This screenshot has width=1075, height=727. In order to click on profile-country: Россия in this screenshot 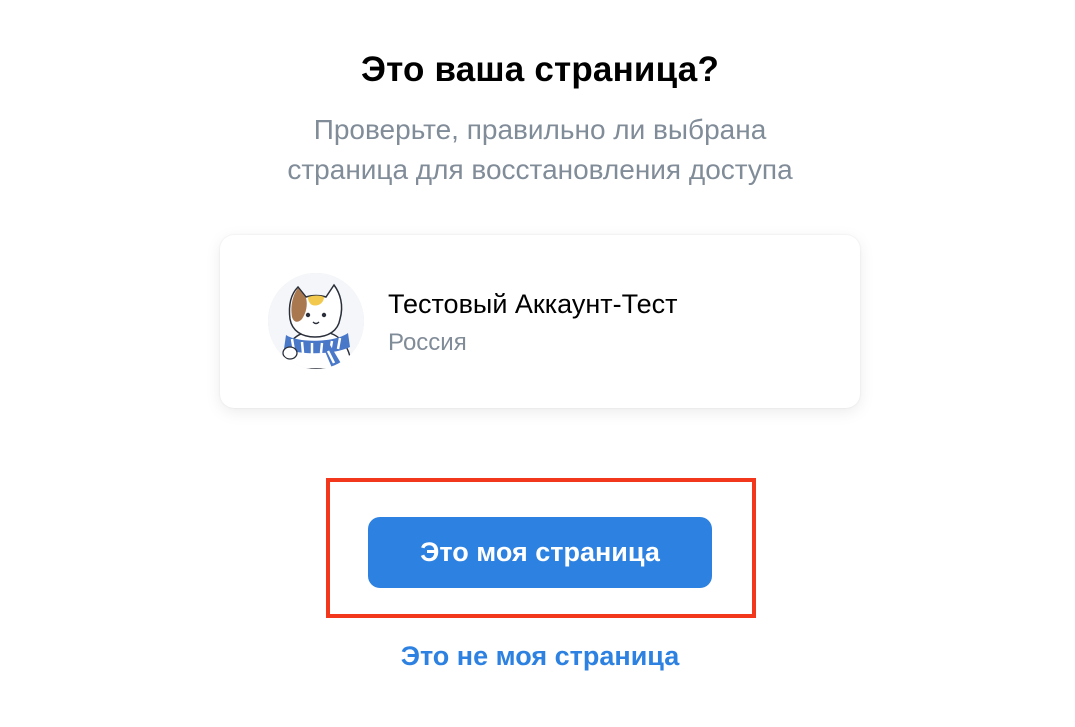, I will do `click(427, 342)`.